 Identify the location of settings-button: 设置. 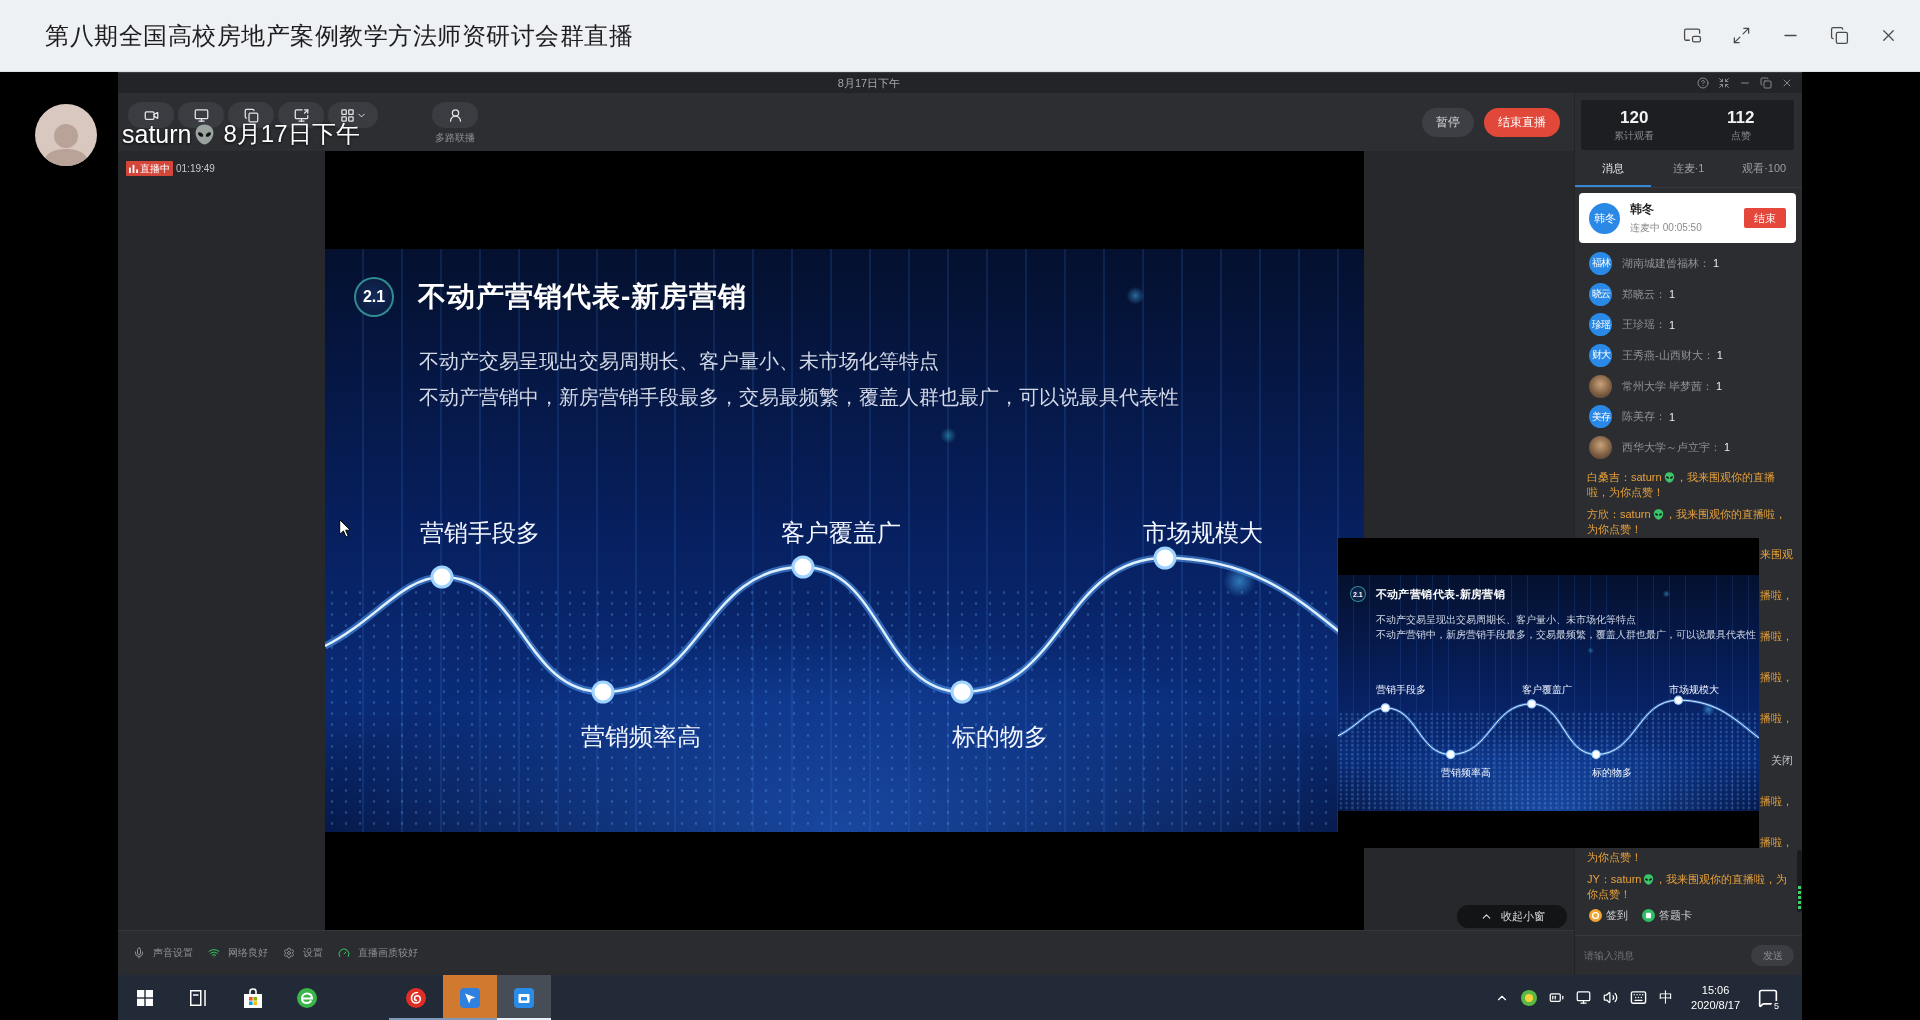
(303, 953).